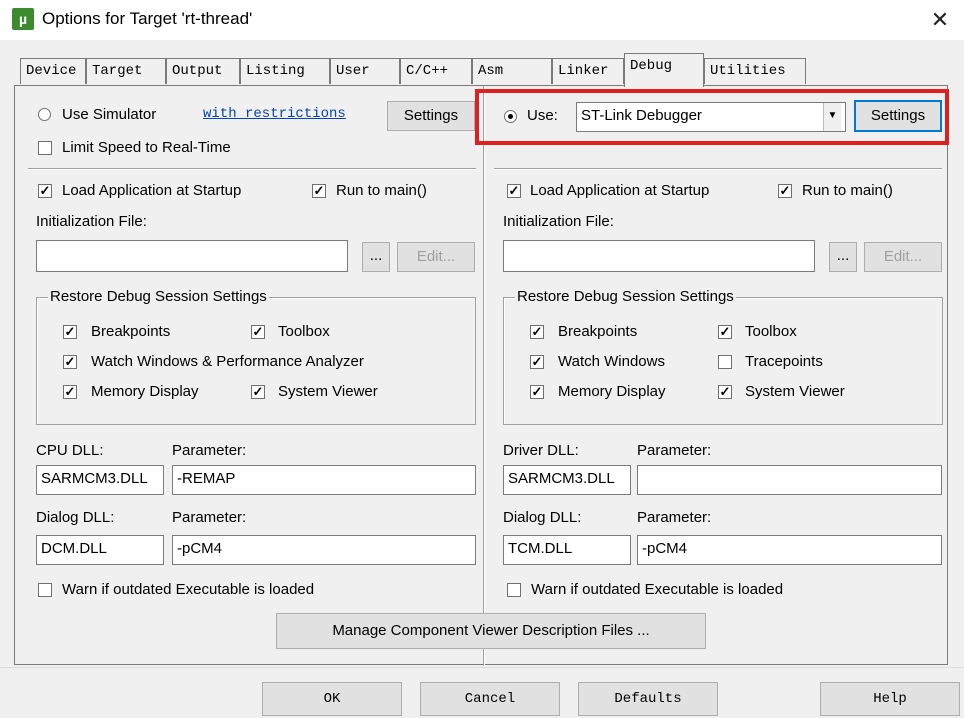 The width and height of the screenshot is (964, 718). Describe the element at coordinates (227, 361) in the screenshot. I see `left-watch-label: Watch Windows & Performance Analyzer` at that location.